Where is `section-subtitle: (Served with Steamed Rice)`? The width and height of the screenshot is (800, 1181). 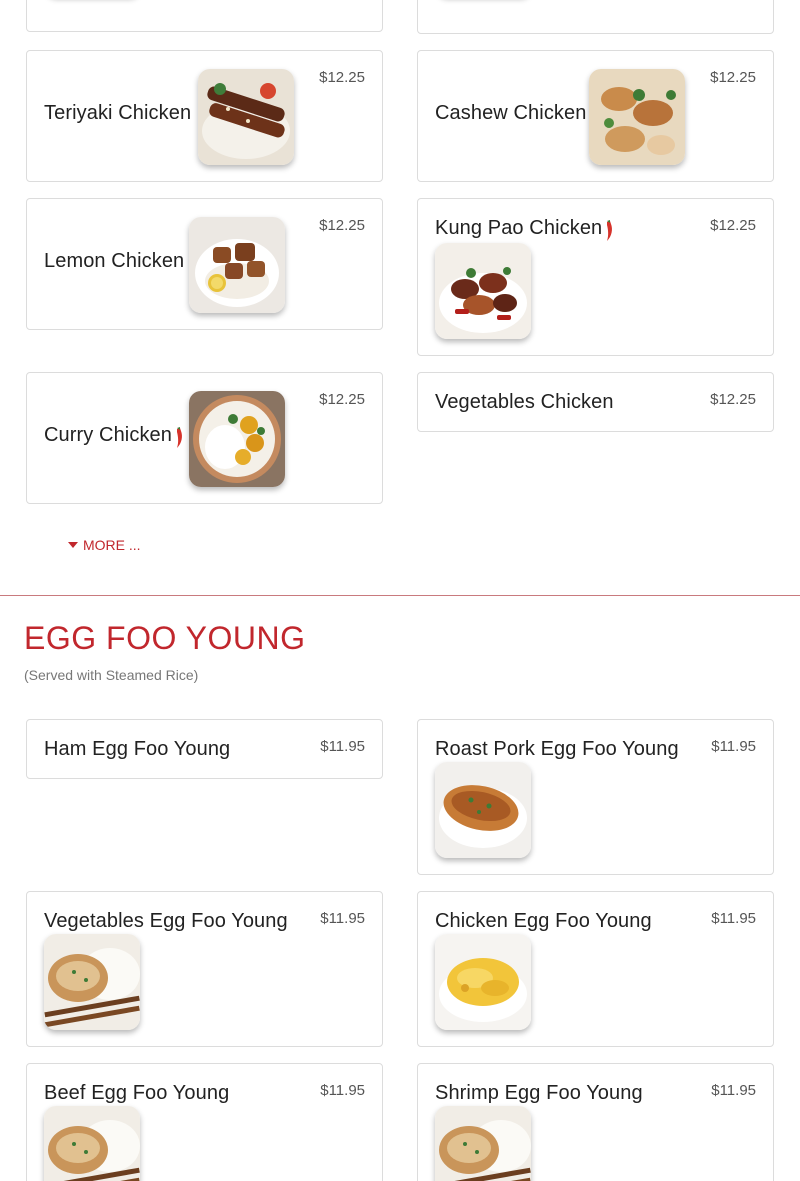
section-subtitle: (Served with Steamed Rice) is located at coordinates (111, 675).